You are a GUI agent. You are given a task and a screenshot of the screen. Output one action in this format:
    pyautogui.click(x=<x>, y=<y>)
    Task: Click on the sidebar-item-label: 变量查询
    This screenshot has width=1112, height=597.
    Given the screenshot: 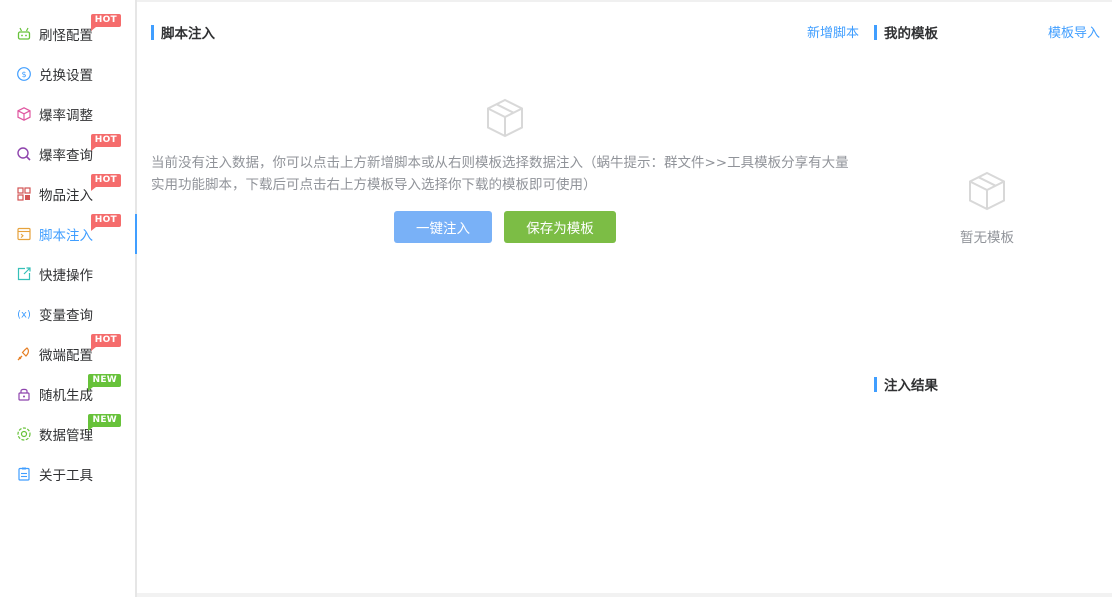 What is the action you would take?
    pyautogui.click(x=66, y=316)
    